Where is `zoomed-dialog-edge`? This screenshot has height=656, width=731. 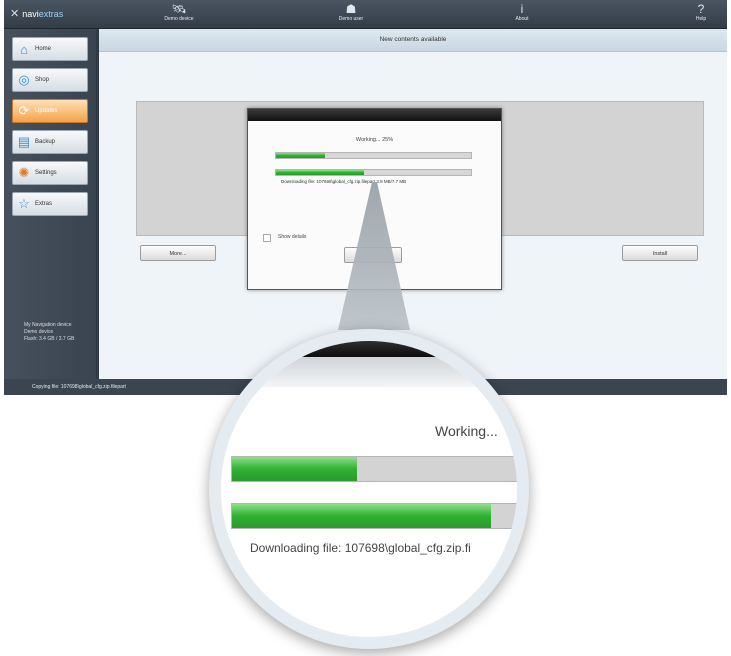 zoomed-dialog-edge is located at coordinates (369, 372).